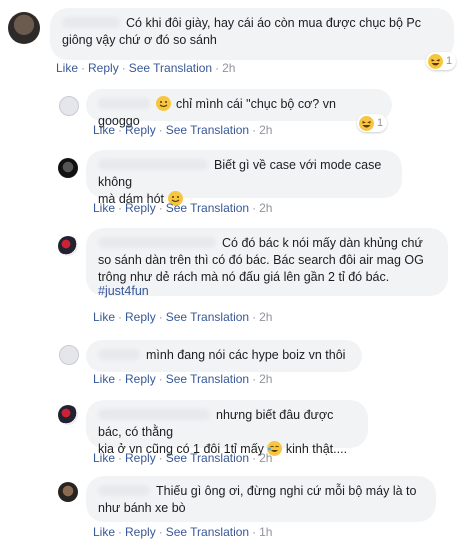 The height and width of the screenshot is (545, 476). What do you see at coordinates (246, 355) in the screenshot?
I see `comment-text-line: mình đang nói các hype boiz vn thôi` at bounding box center [246, 355].